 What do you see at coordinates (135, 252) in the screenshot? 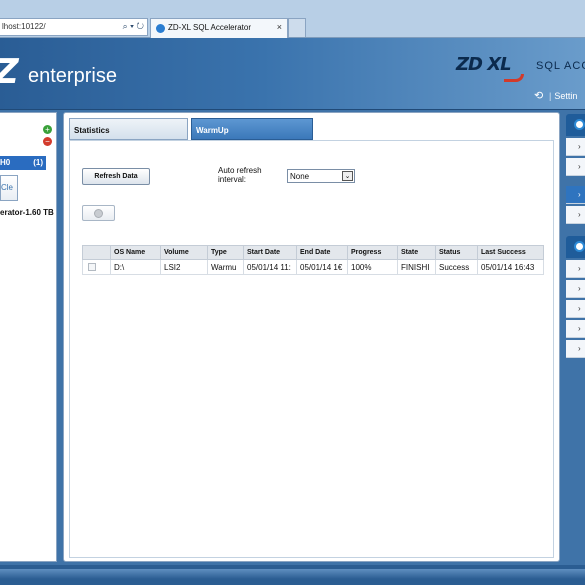
I see `column-header: OS Name` at bounding box center [135, 252].